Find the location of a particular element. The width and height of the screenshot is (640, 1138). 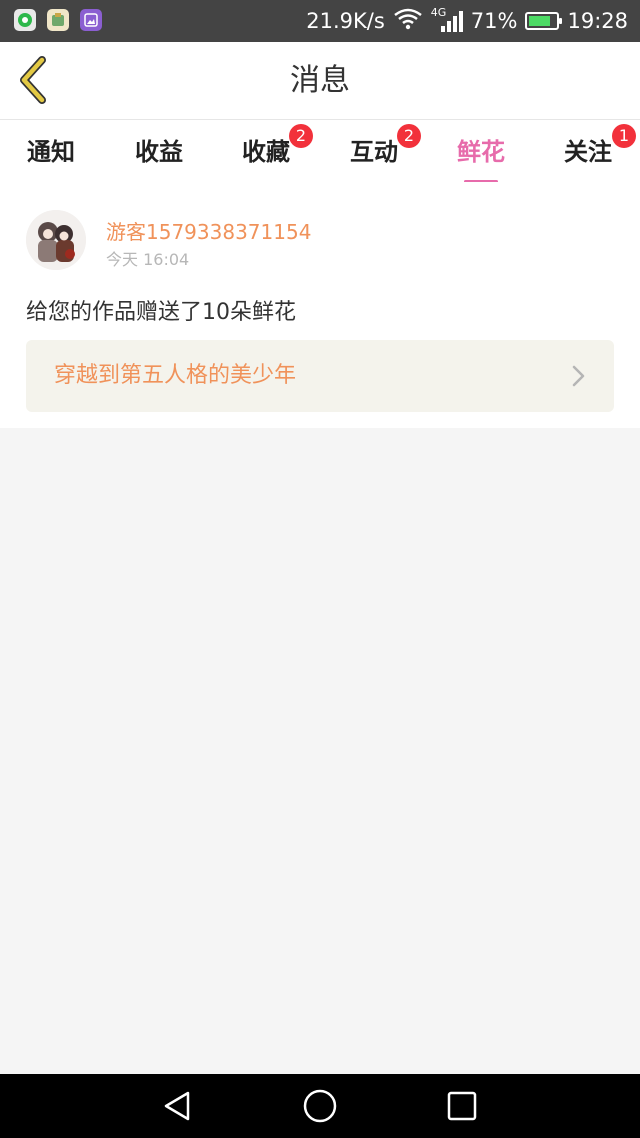

message-time: 今天 16:04 is located at coordinates (148, 259).